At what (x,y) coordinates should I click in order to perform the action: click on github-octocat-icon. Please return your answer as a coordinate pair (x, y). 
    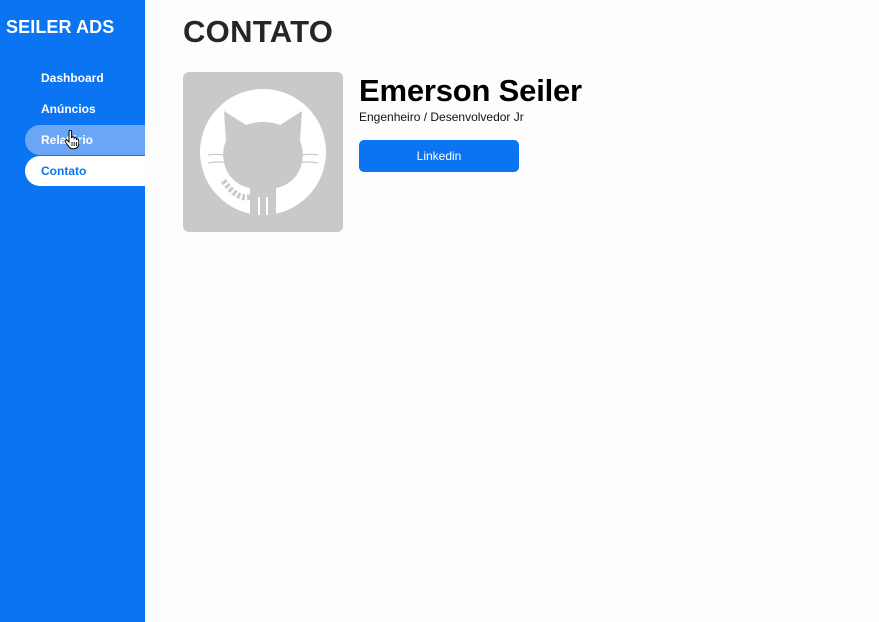
    Looking at the image, I should click on (263, 152).